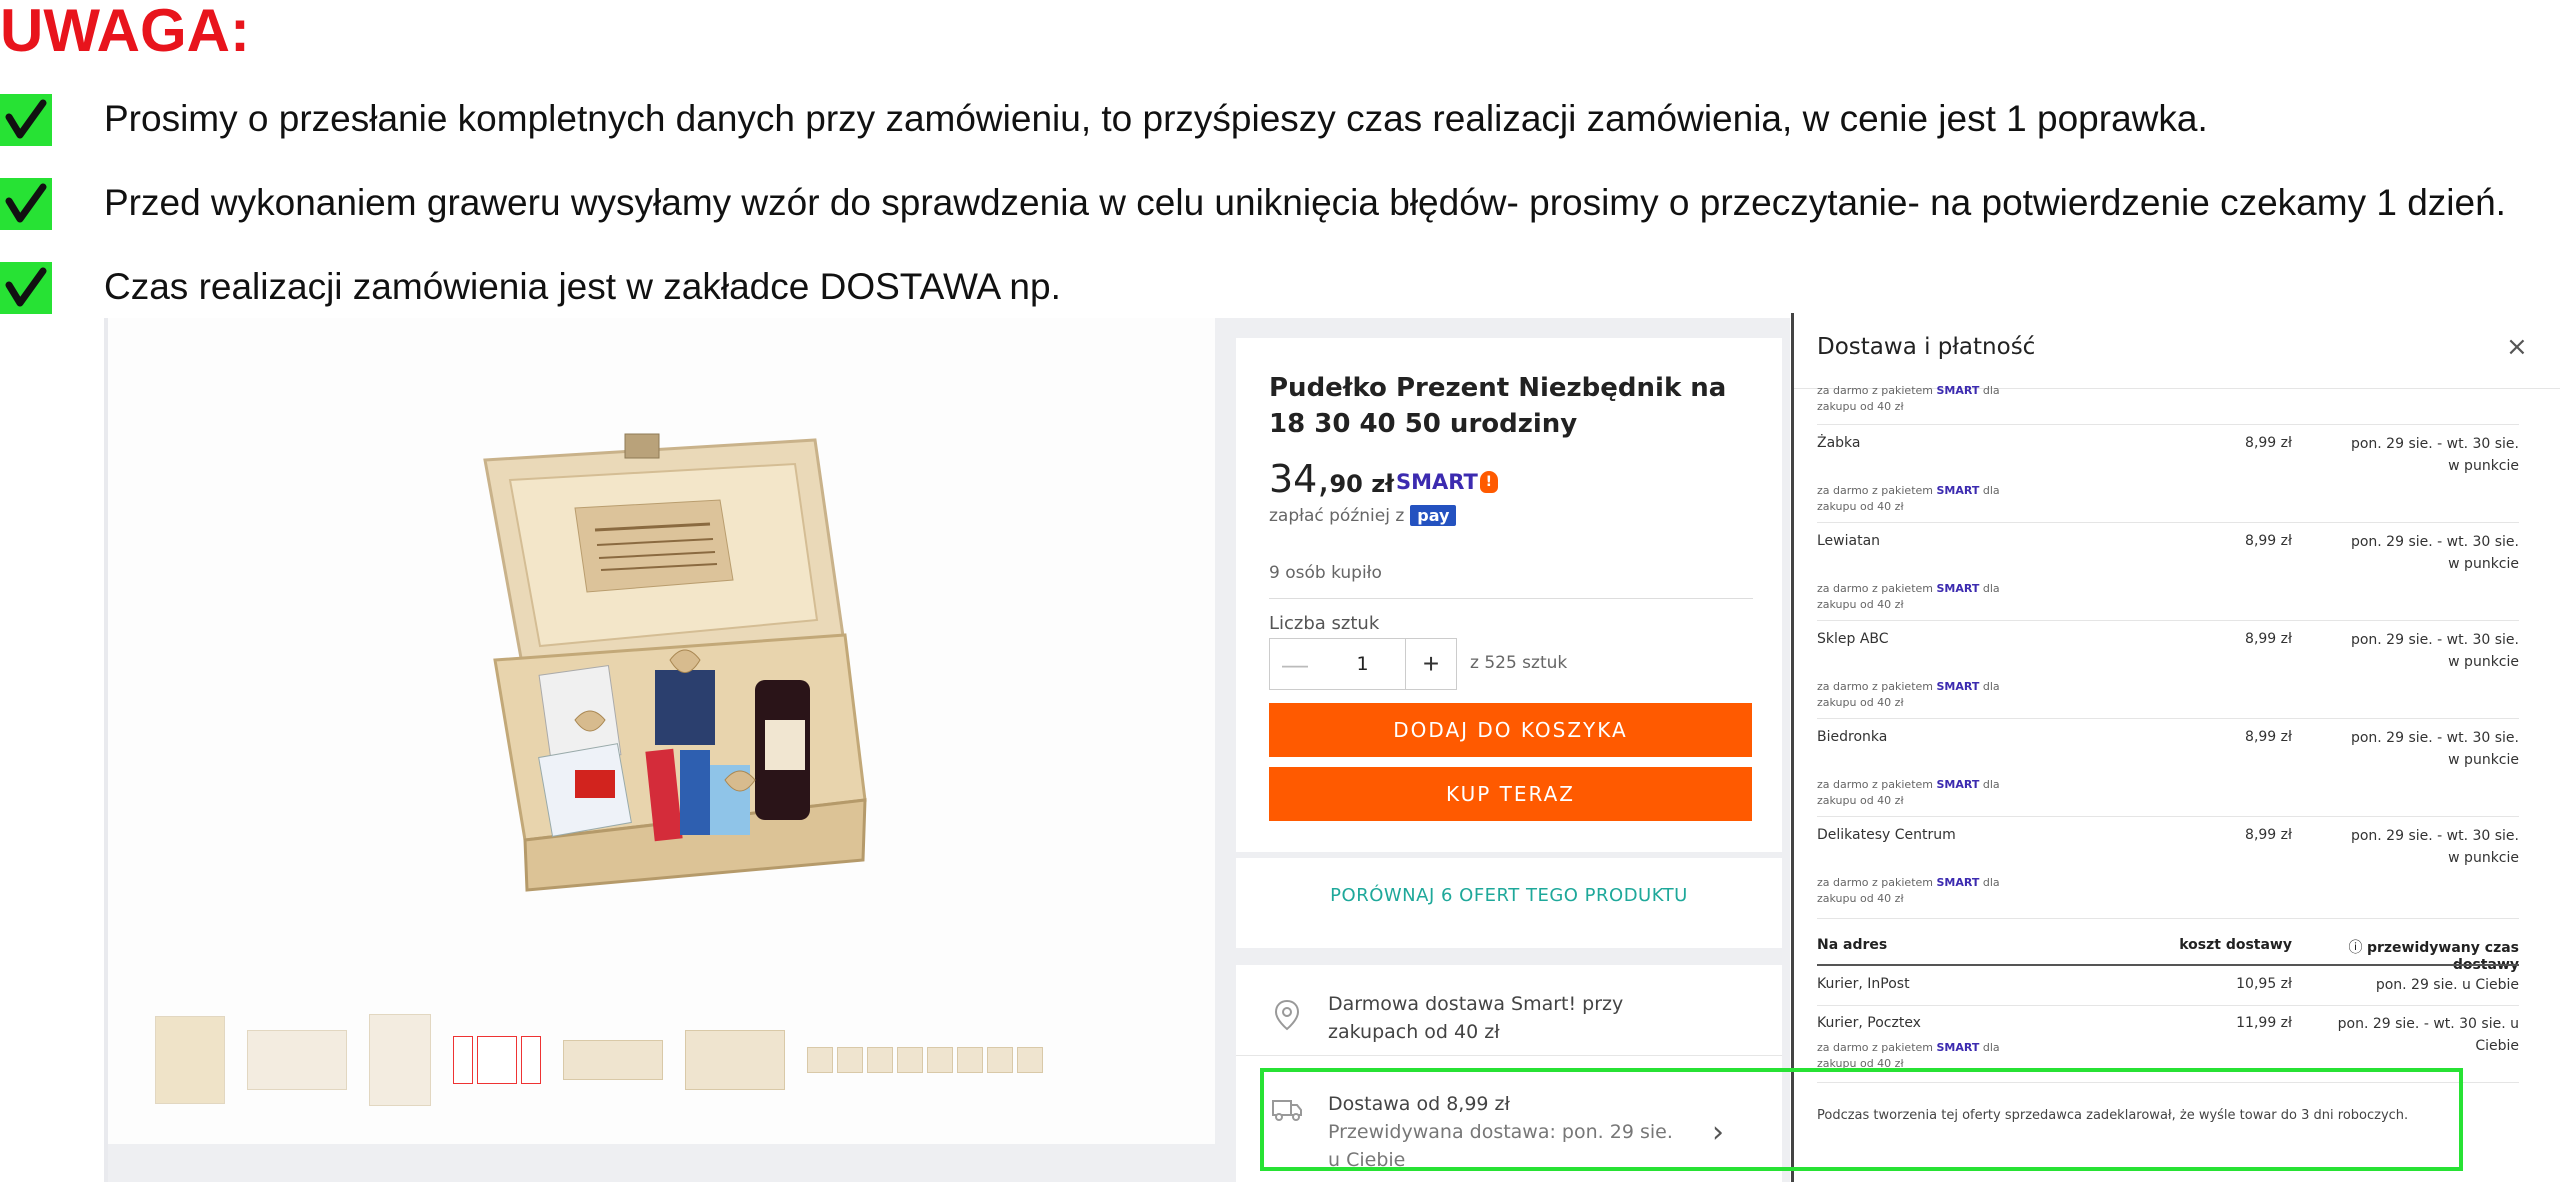  I want to click on thumbnail-strip, so click(599, 1060).